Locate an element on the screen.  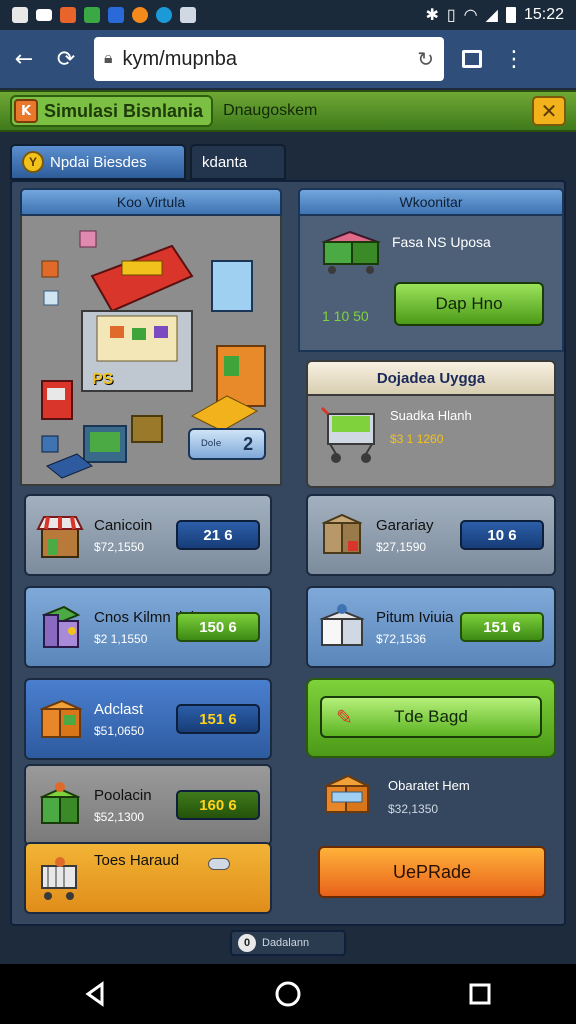
top-item-panel: Fasa NS Uposa 1 10 50 Dap Hno is located at coordinates (431, 284).